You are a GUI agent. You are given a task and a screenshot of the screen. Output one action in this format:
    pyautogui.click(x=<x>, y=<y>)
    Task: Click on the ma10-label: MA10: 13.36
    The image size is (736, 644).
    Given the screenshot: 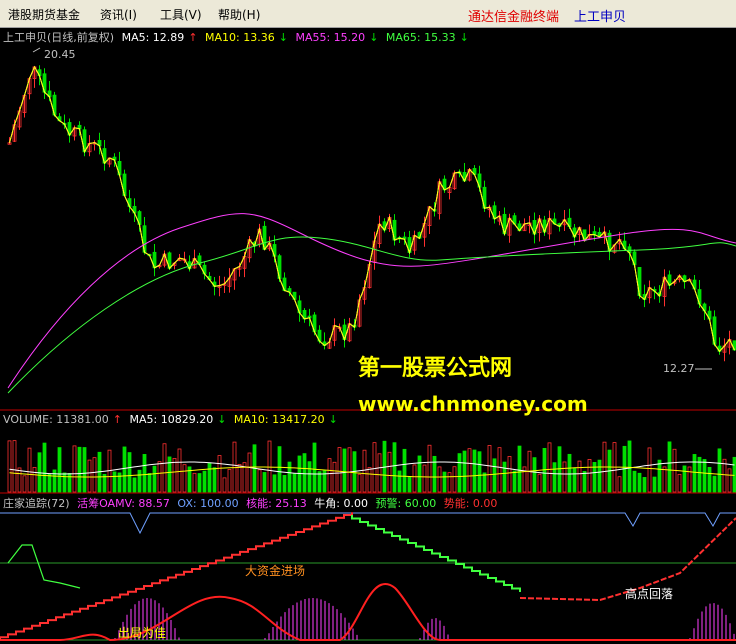 What is the action you would take?
    pyautogui.click(x=240, y=37)
    